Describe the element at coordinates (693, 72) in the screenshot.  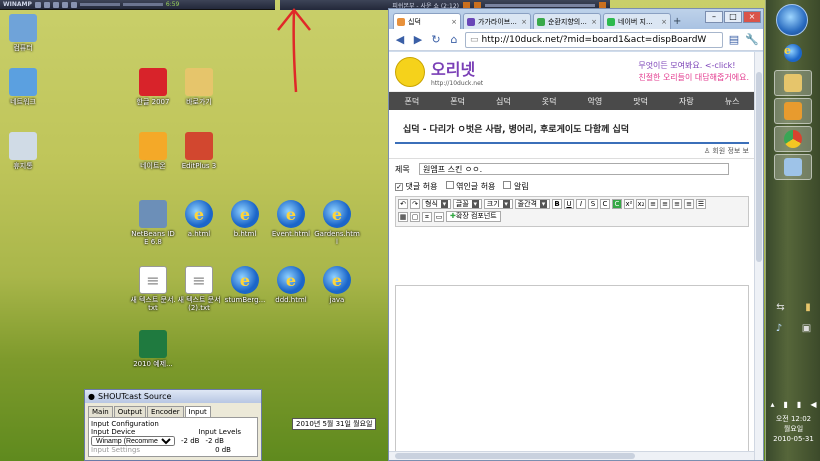
I see `site-slogan: 무엇이든 모여봐요. <-click! 친절한 오리들이 대답해줍거에요.` at that location.